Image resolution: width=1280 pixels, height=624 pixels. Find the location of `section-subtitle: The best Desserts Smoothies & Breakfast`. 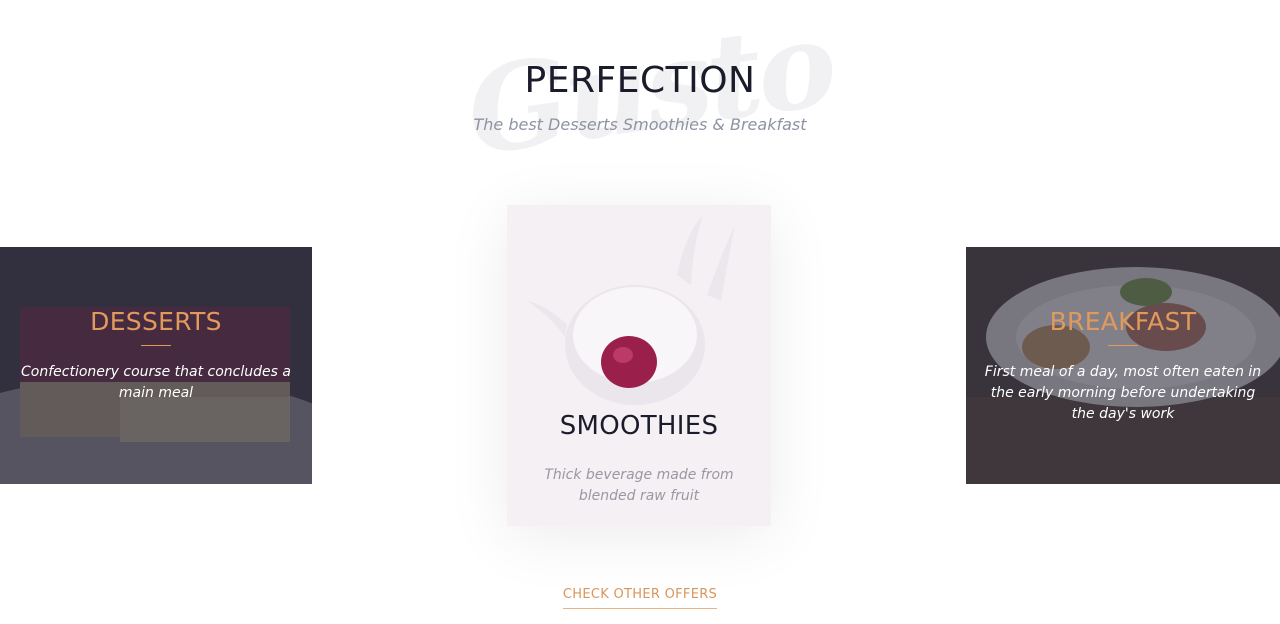

section-subtitle: The best Desserts Smoothies & Breakfast is located at coordinates (640, 124).